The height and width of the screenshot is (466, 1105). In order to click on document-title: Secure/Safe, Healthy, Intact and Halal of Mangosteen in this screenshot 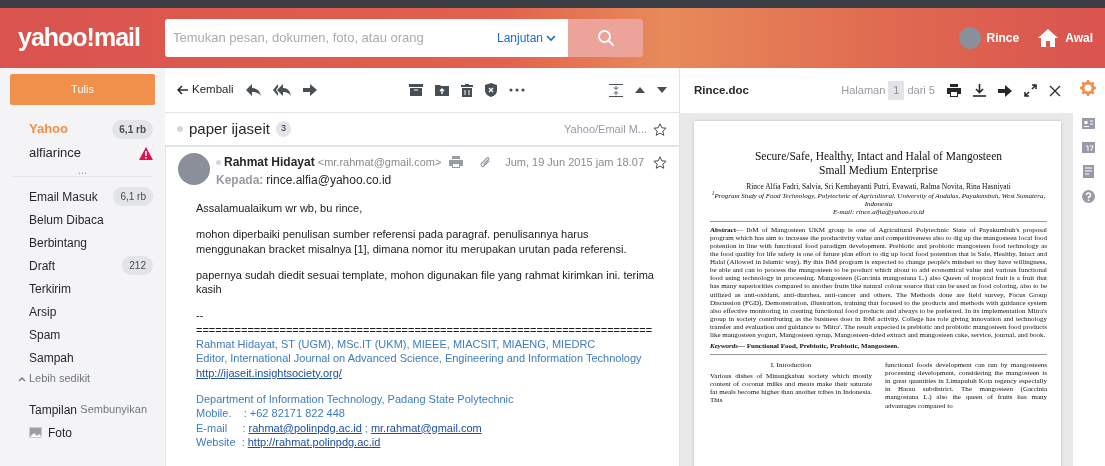, I will do `click(878, 156)`.